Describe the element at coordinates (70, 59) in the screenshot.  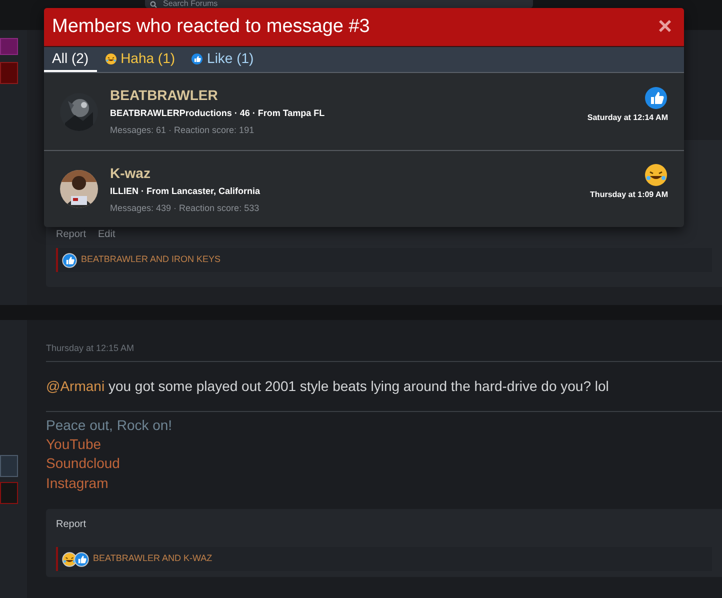
I see `tab: All (2)` at that location.